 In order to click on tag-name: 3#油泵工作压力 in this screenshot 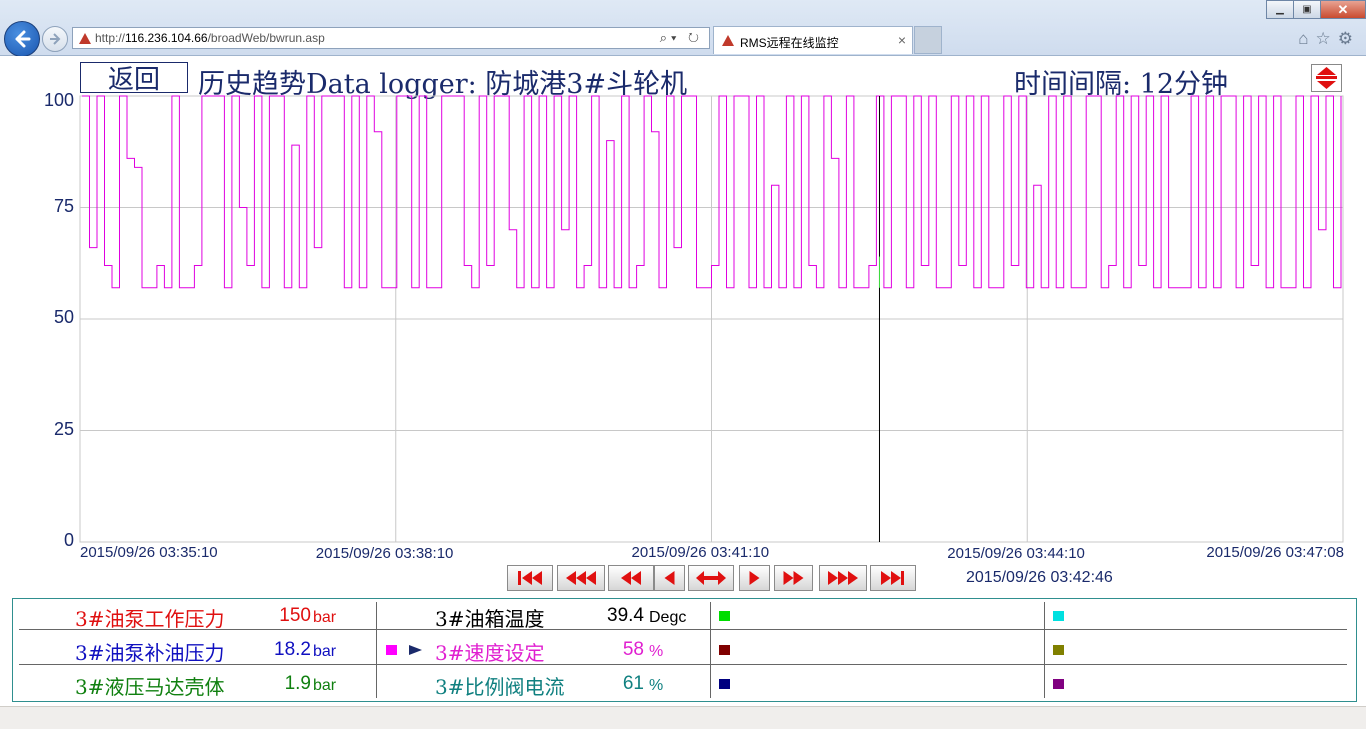, I will do `click(149, 617)`.